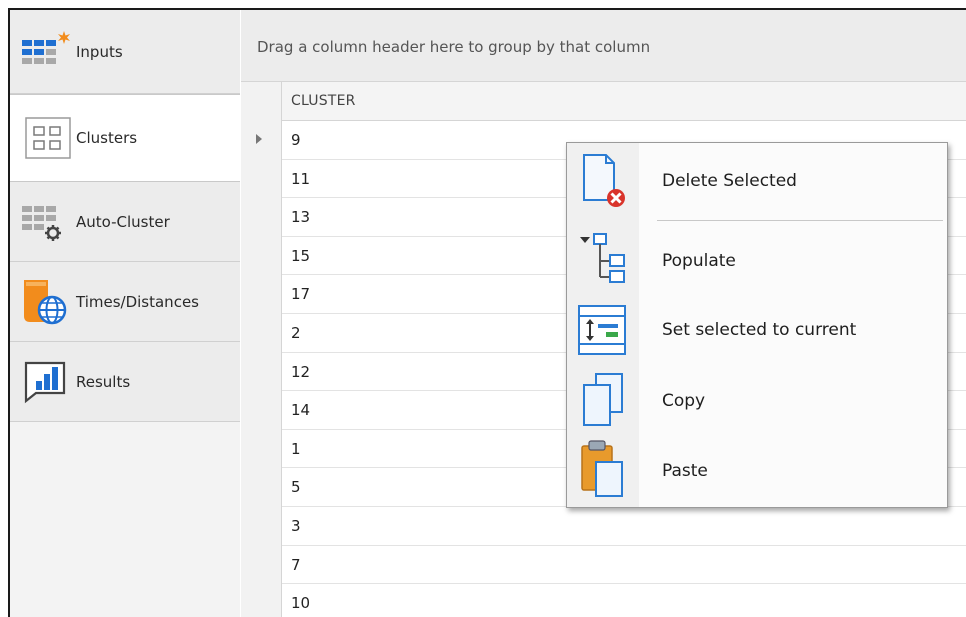  I want to click on menu-item-label: Set selected to current, so click(759, 330).